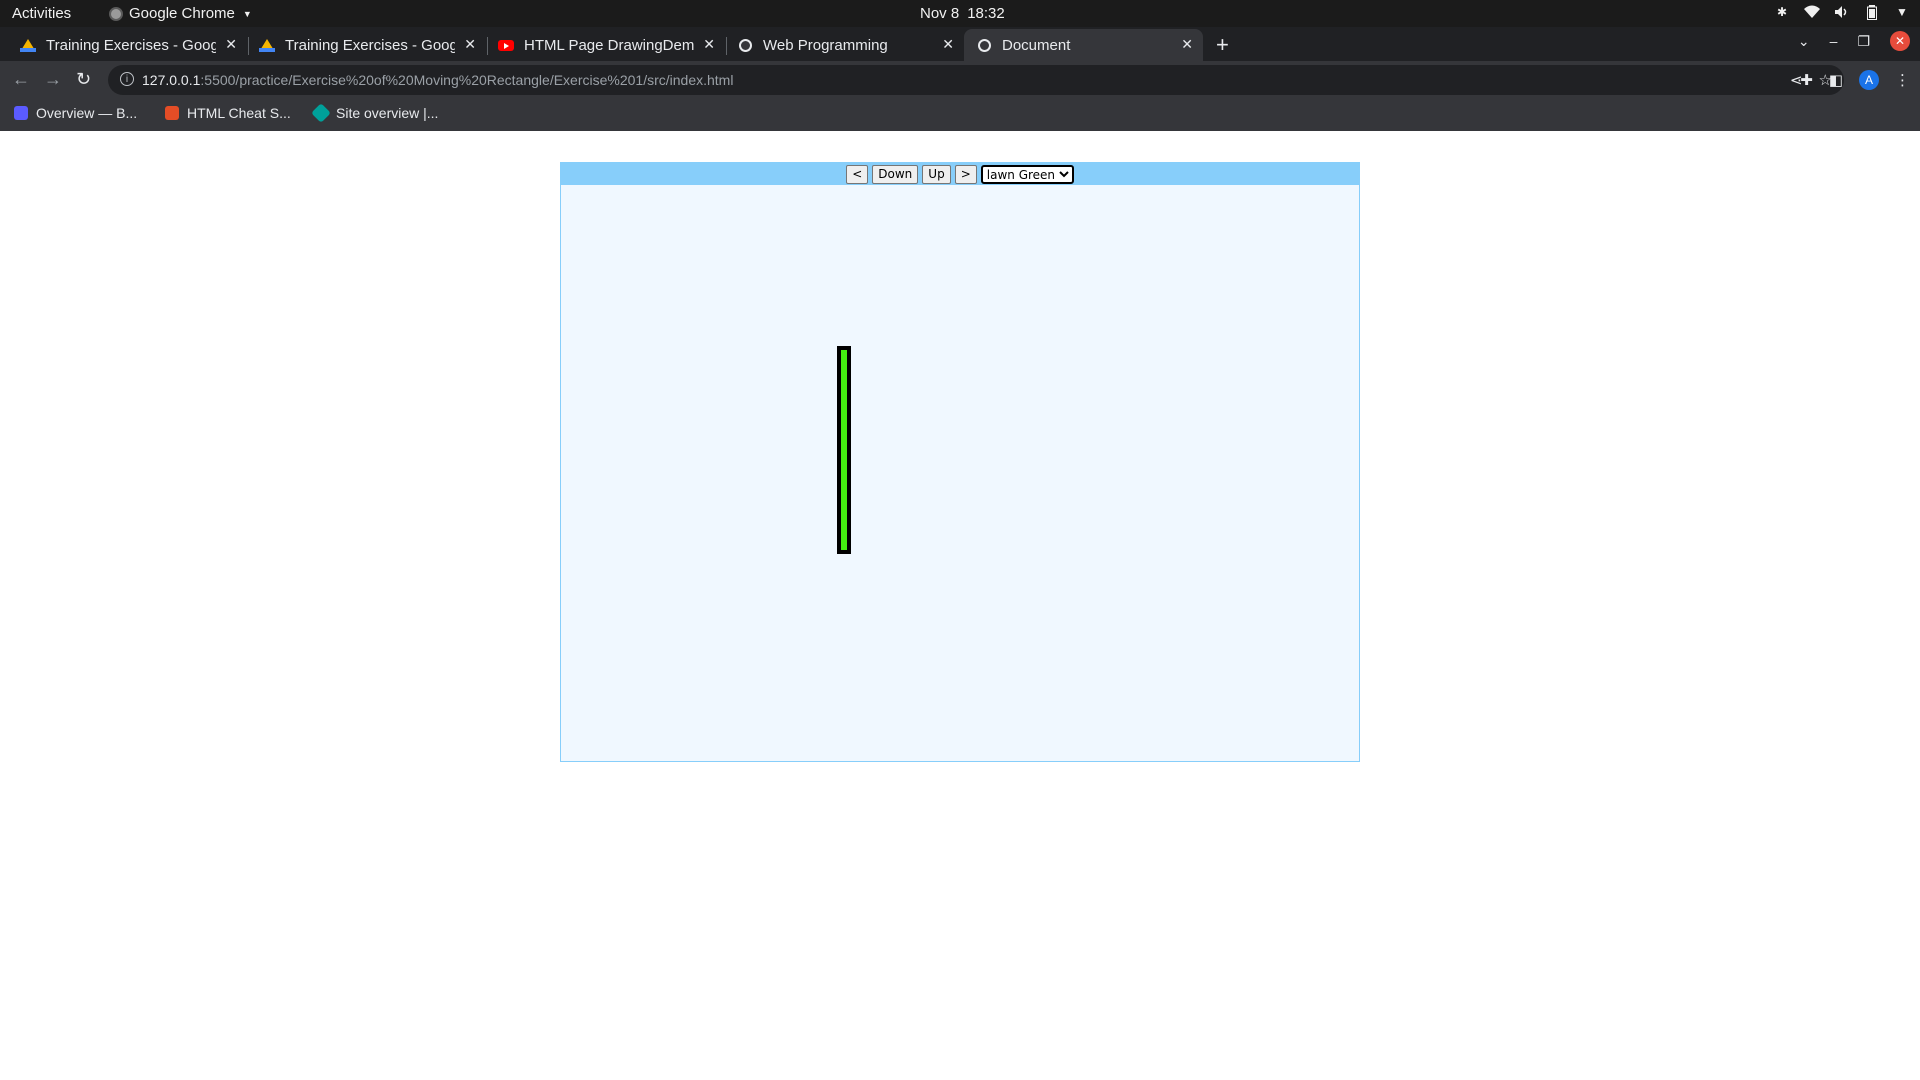  Describe the element at coordinates (506, 45) in the screenshot. I see `youtube-icon` at that location.